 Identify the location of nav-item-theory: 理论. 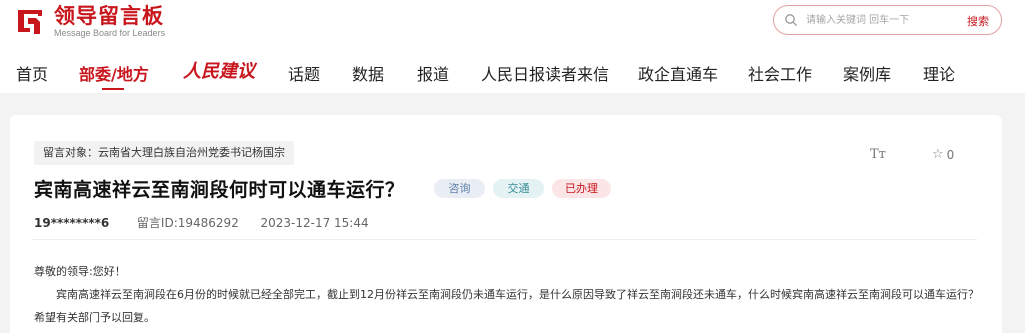
(939, 73).